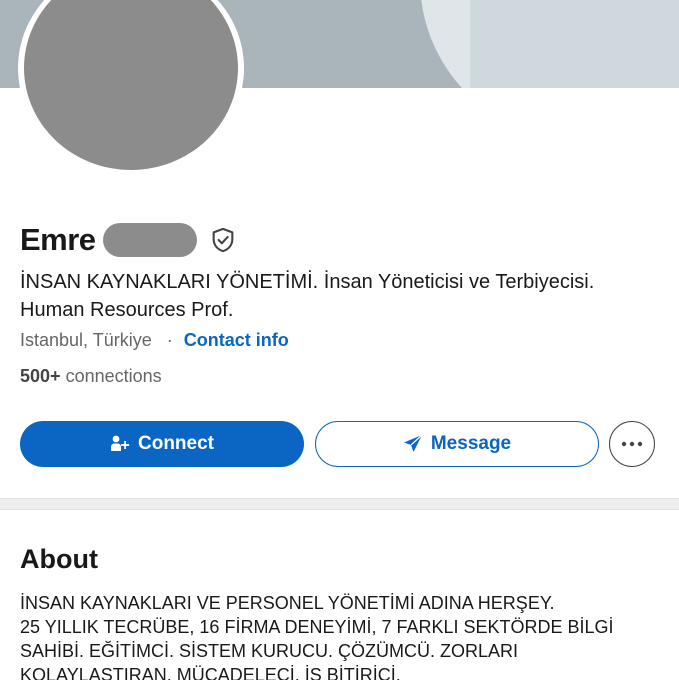 The height and width of the screenshot is (680, 679). What do you see at coordinates (127, 310) in the screenshot?
I see `headline-line: Human Resources Prof.` at bounding box center [127, 310].